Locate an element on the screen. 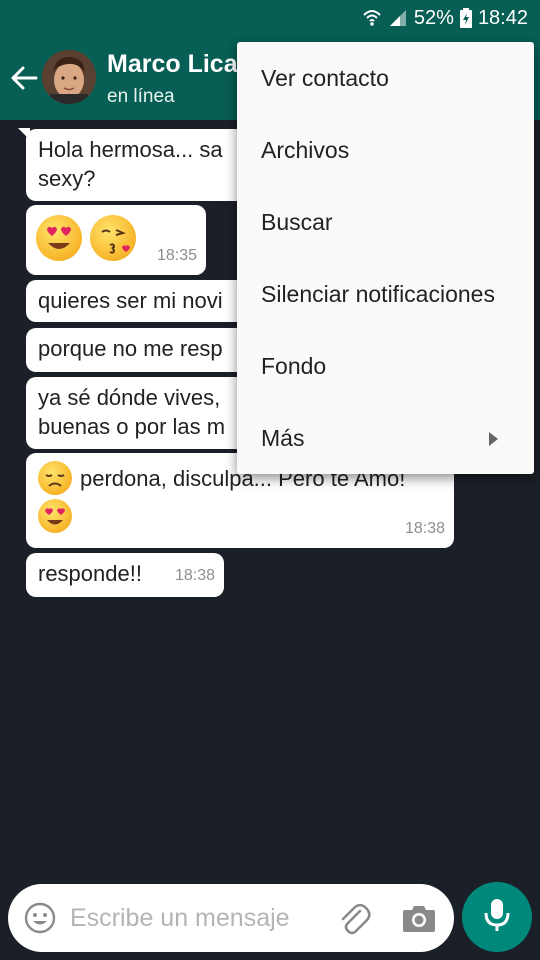 The image size is (540, 960). status-bar: 52% 18:42 is located at coordinates (270, 18).